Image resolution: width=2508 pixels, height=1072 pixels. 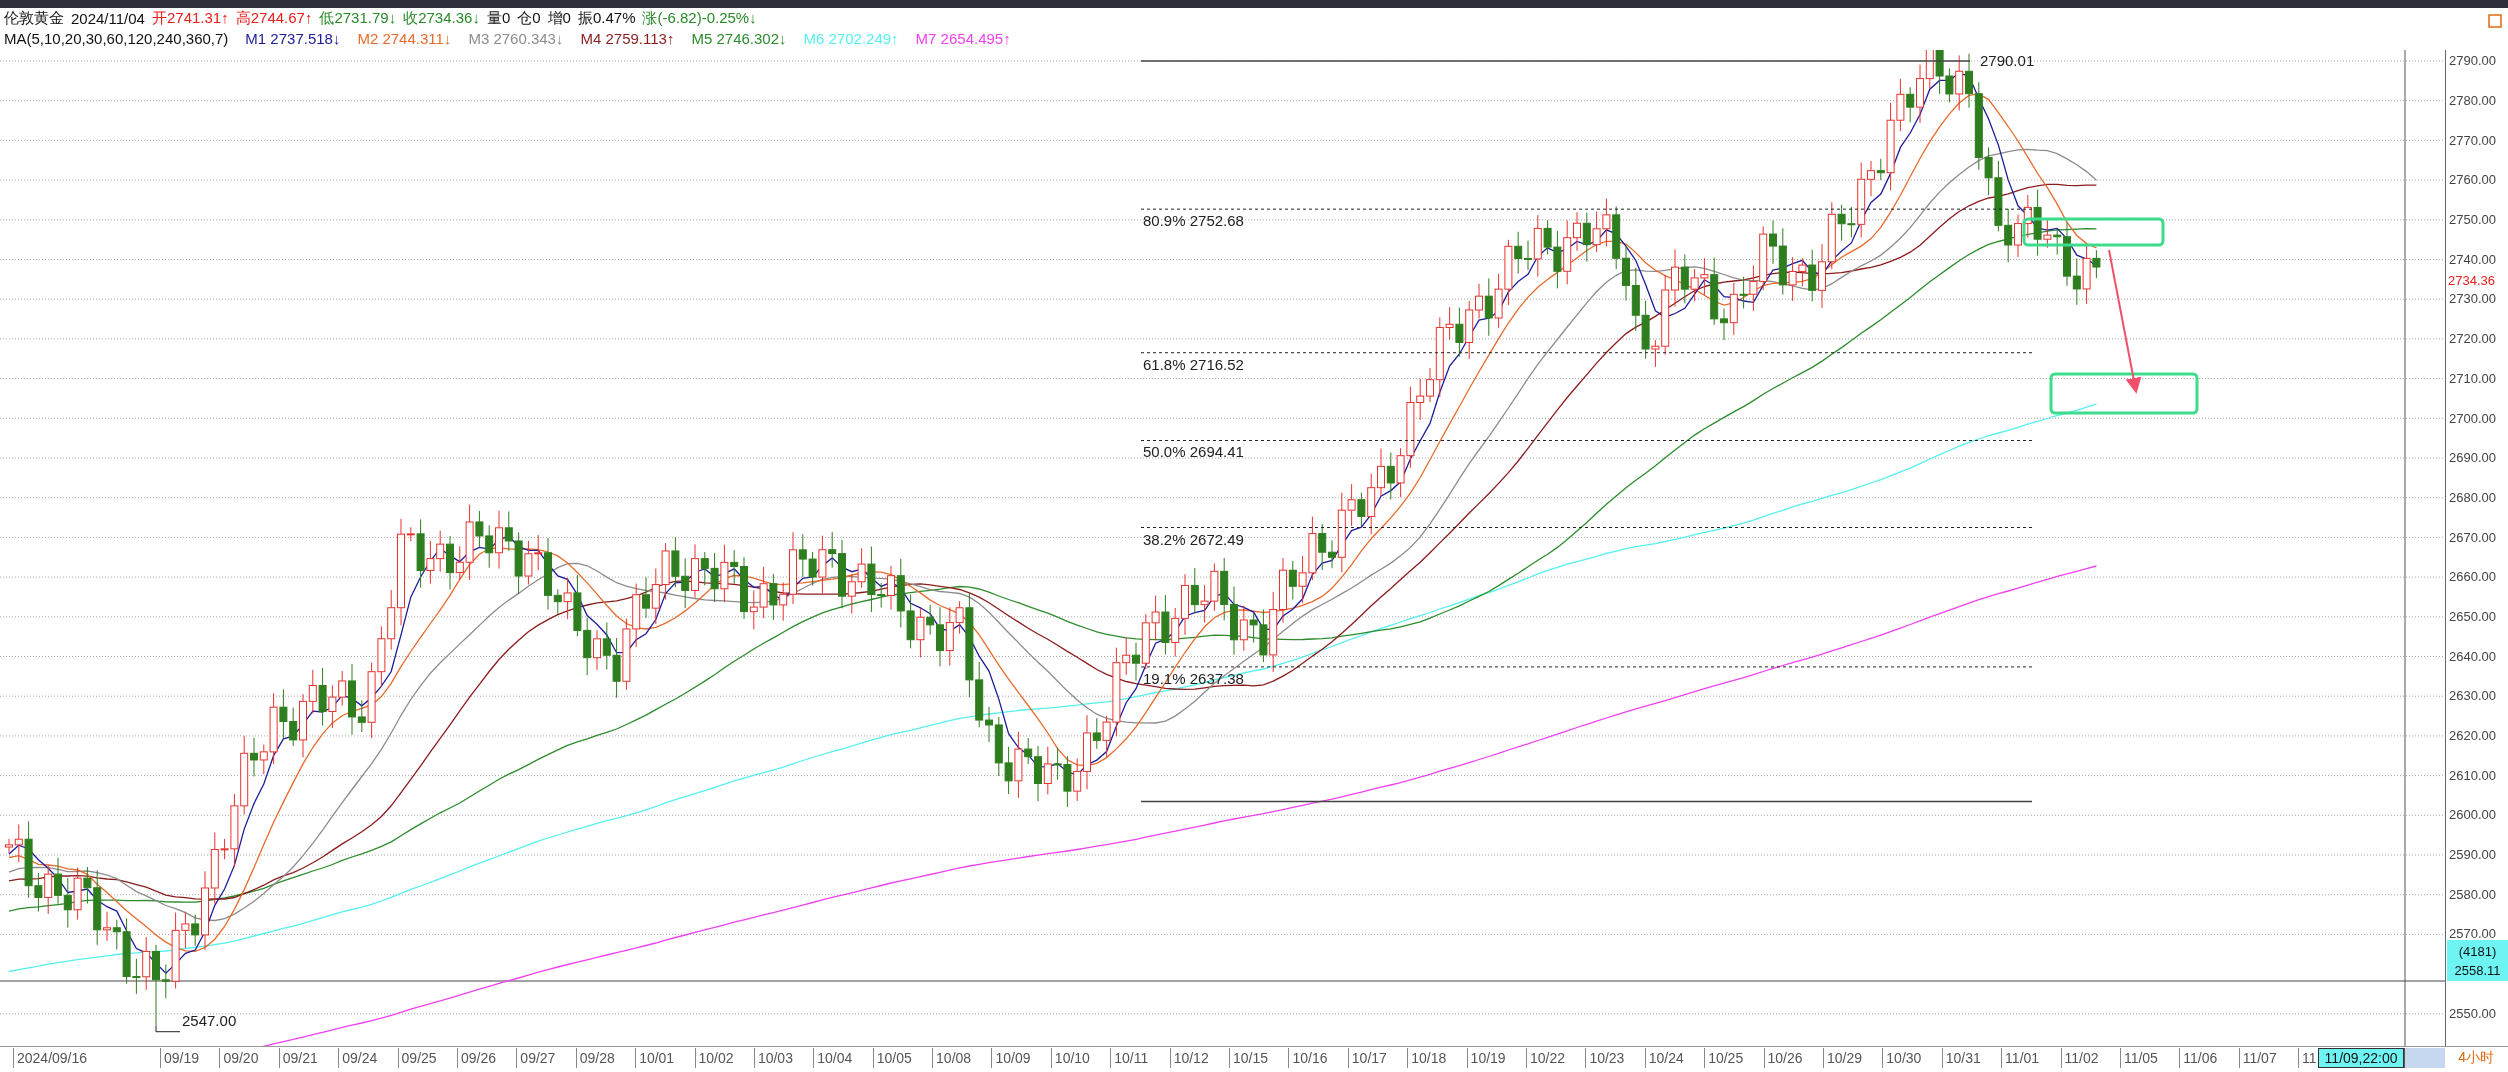 What do you see at coordinates (1428, 1058) in the screenshot?
I see `date-label: 10/18` at bounding box center [1428, 1058].